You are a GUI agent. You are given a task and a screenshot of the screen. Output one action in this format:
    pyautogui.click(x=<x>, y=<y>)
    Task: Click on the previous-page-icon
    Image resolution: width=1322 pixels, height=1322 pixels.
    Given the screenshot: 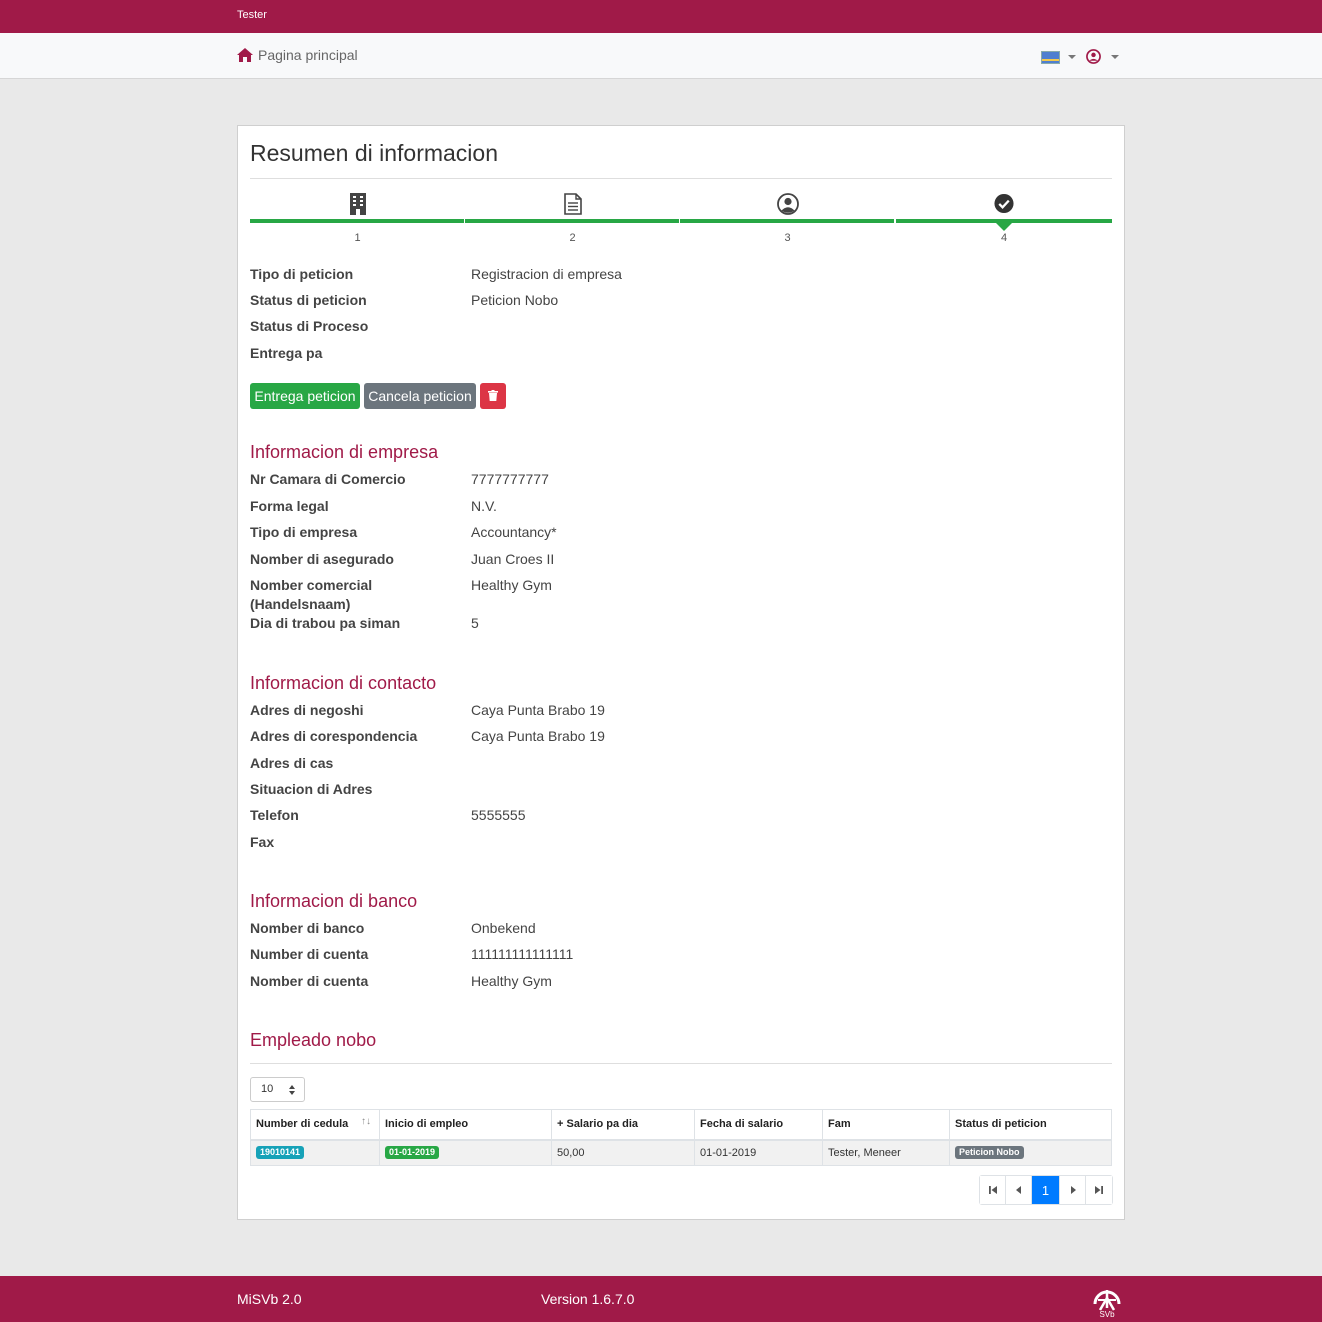 What is the action you would take?
    pyautogui.click(x=1018, y=1190)
    